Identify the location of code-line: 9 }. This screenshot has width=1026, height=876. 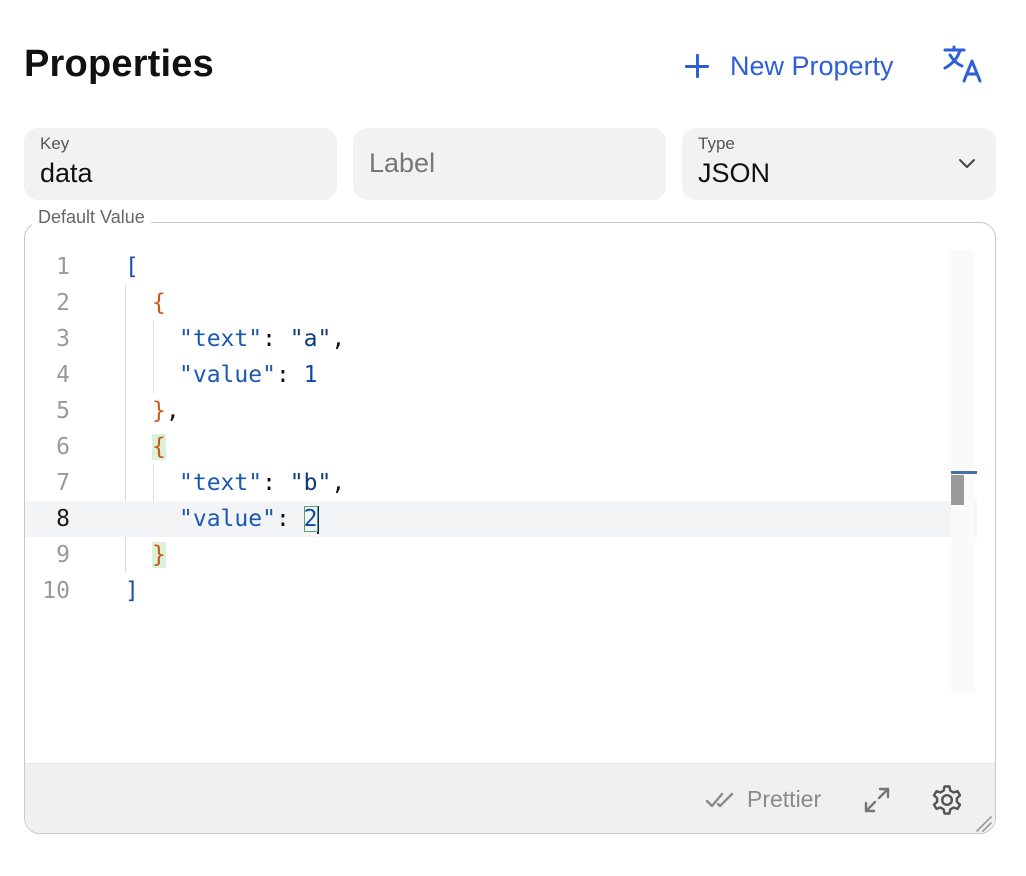
(501, 555).